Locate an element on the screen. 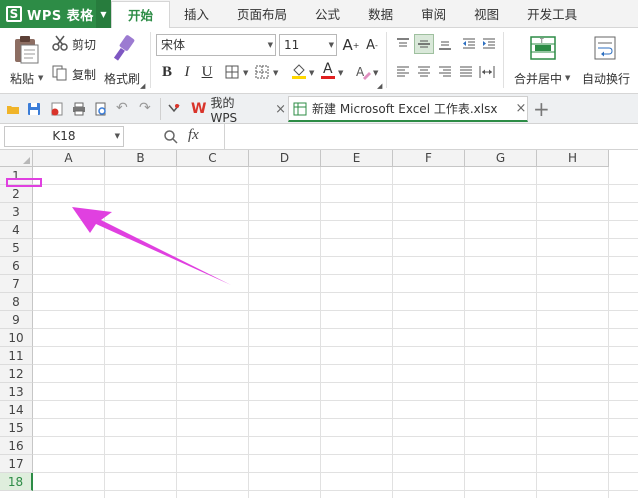  tab-view: 视图 is located at coordinates (486, 14).